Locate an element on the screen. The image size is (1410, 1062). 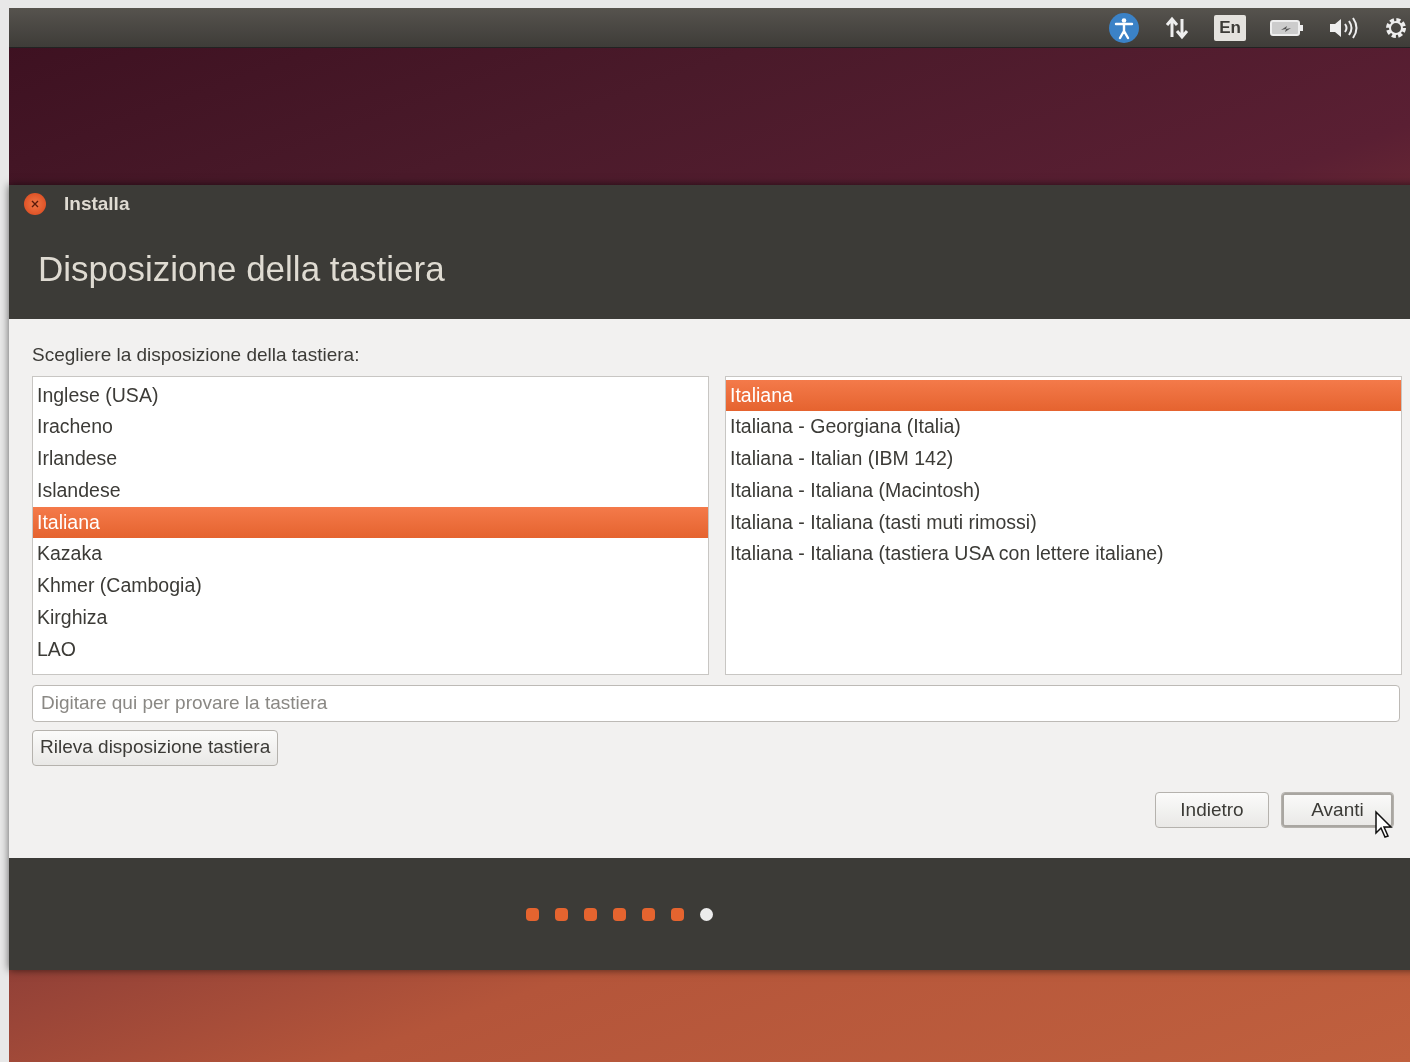
network-arrows-icon is located at coordinates (1177, 27).